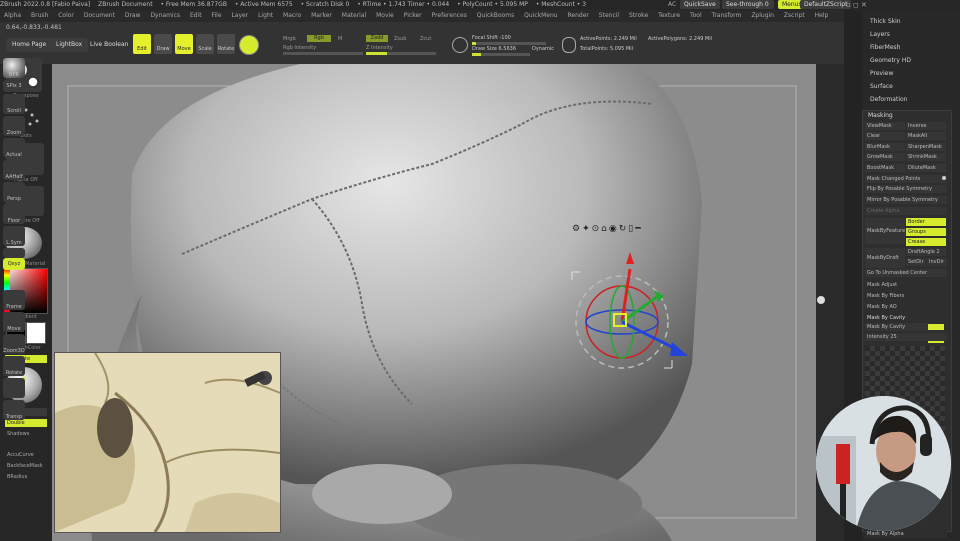  What do you see at coordinates (638, 15) in the screenshot?
I see `menu-stroke: Stroke` at bounding box center [638, 15].